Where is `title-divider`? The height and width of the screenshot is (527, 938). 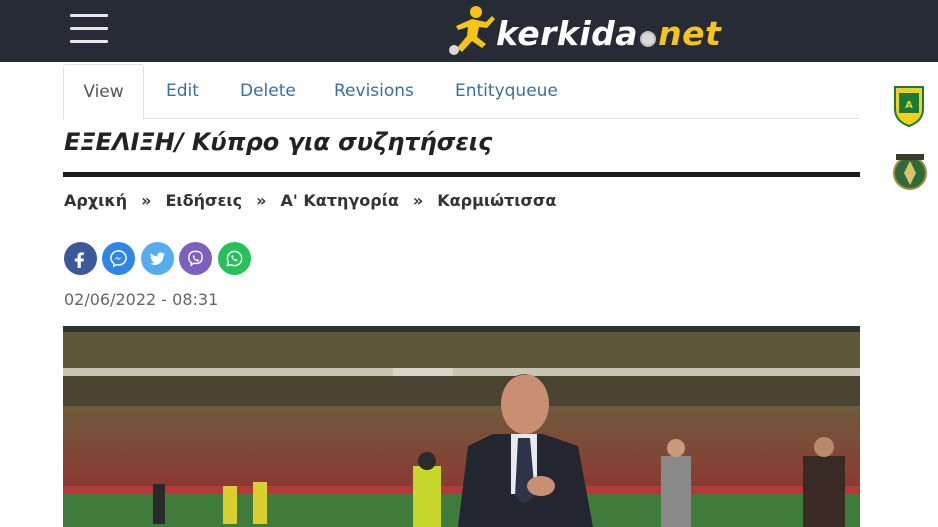
title-divider is located at coordinates (461, 174).